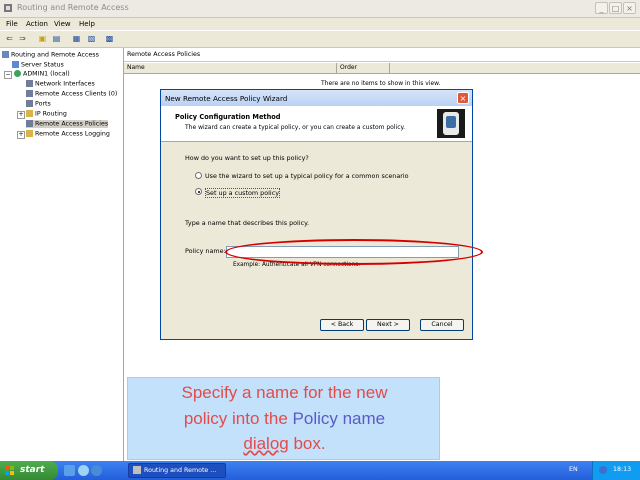  I want to click on caption-line-3: dialog box., so click(284, 443).